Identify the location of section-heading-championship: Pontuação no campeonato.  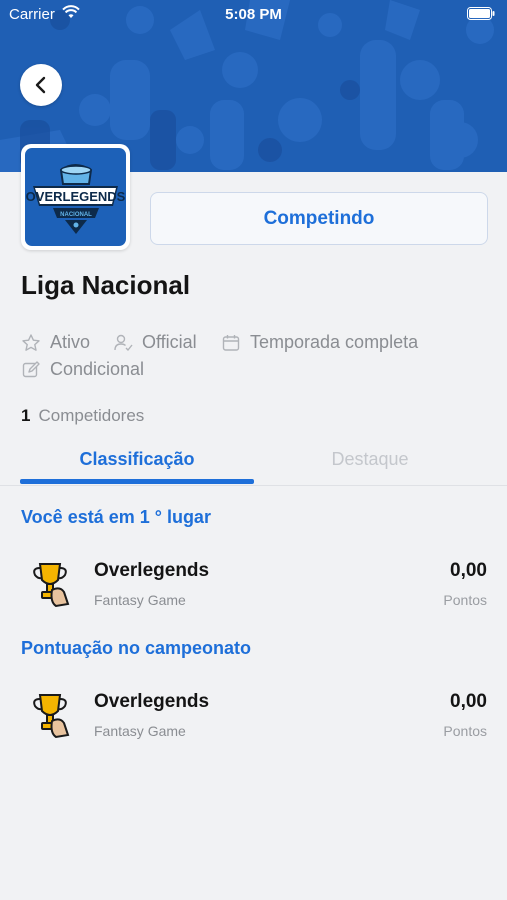
(136, 648).